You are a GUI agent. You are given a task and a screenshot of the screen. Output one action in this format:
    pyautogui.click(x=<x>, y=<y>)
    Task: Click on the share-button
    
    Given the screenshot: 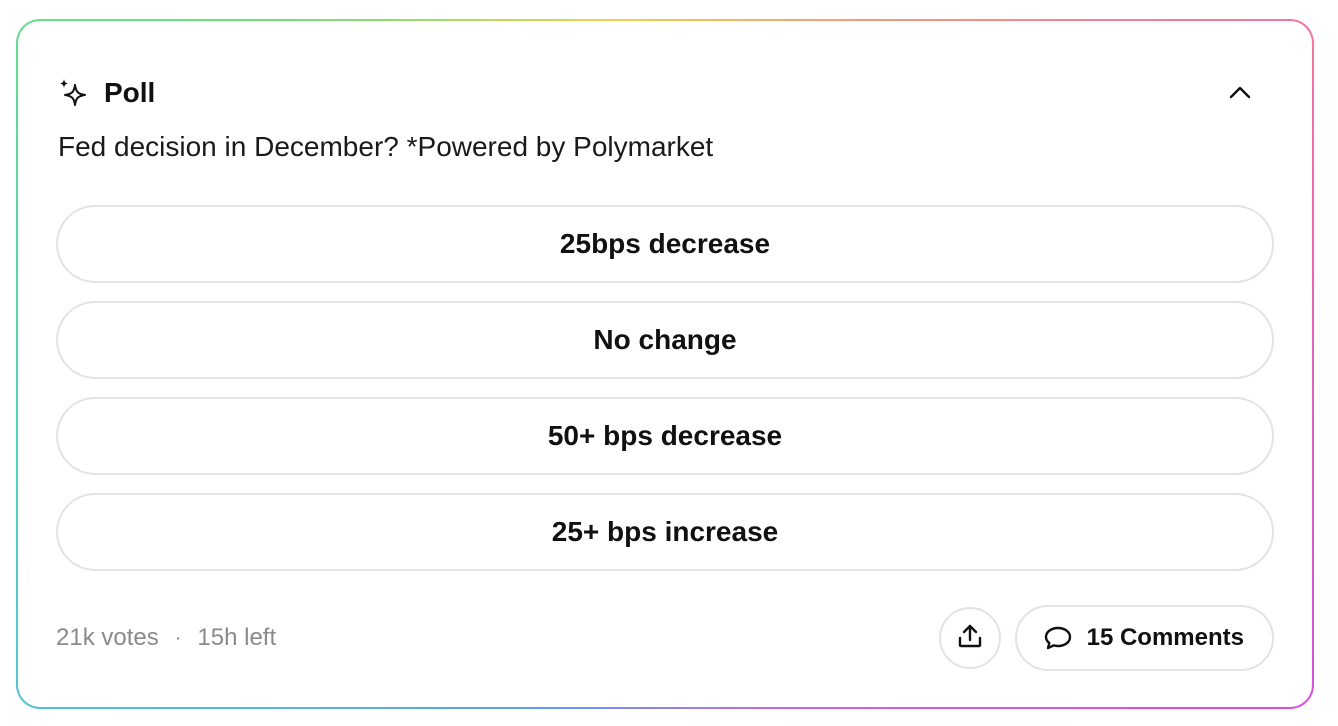 What is the action you would take?
    pyautogui.click(x=969, y=638)
    